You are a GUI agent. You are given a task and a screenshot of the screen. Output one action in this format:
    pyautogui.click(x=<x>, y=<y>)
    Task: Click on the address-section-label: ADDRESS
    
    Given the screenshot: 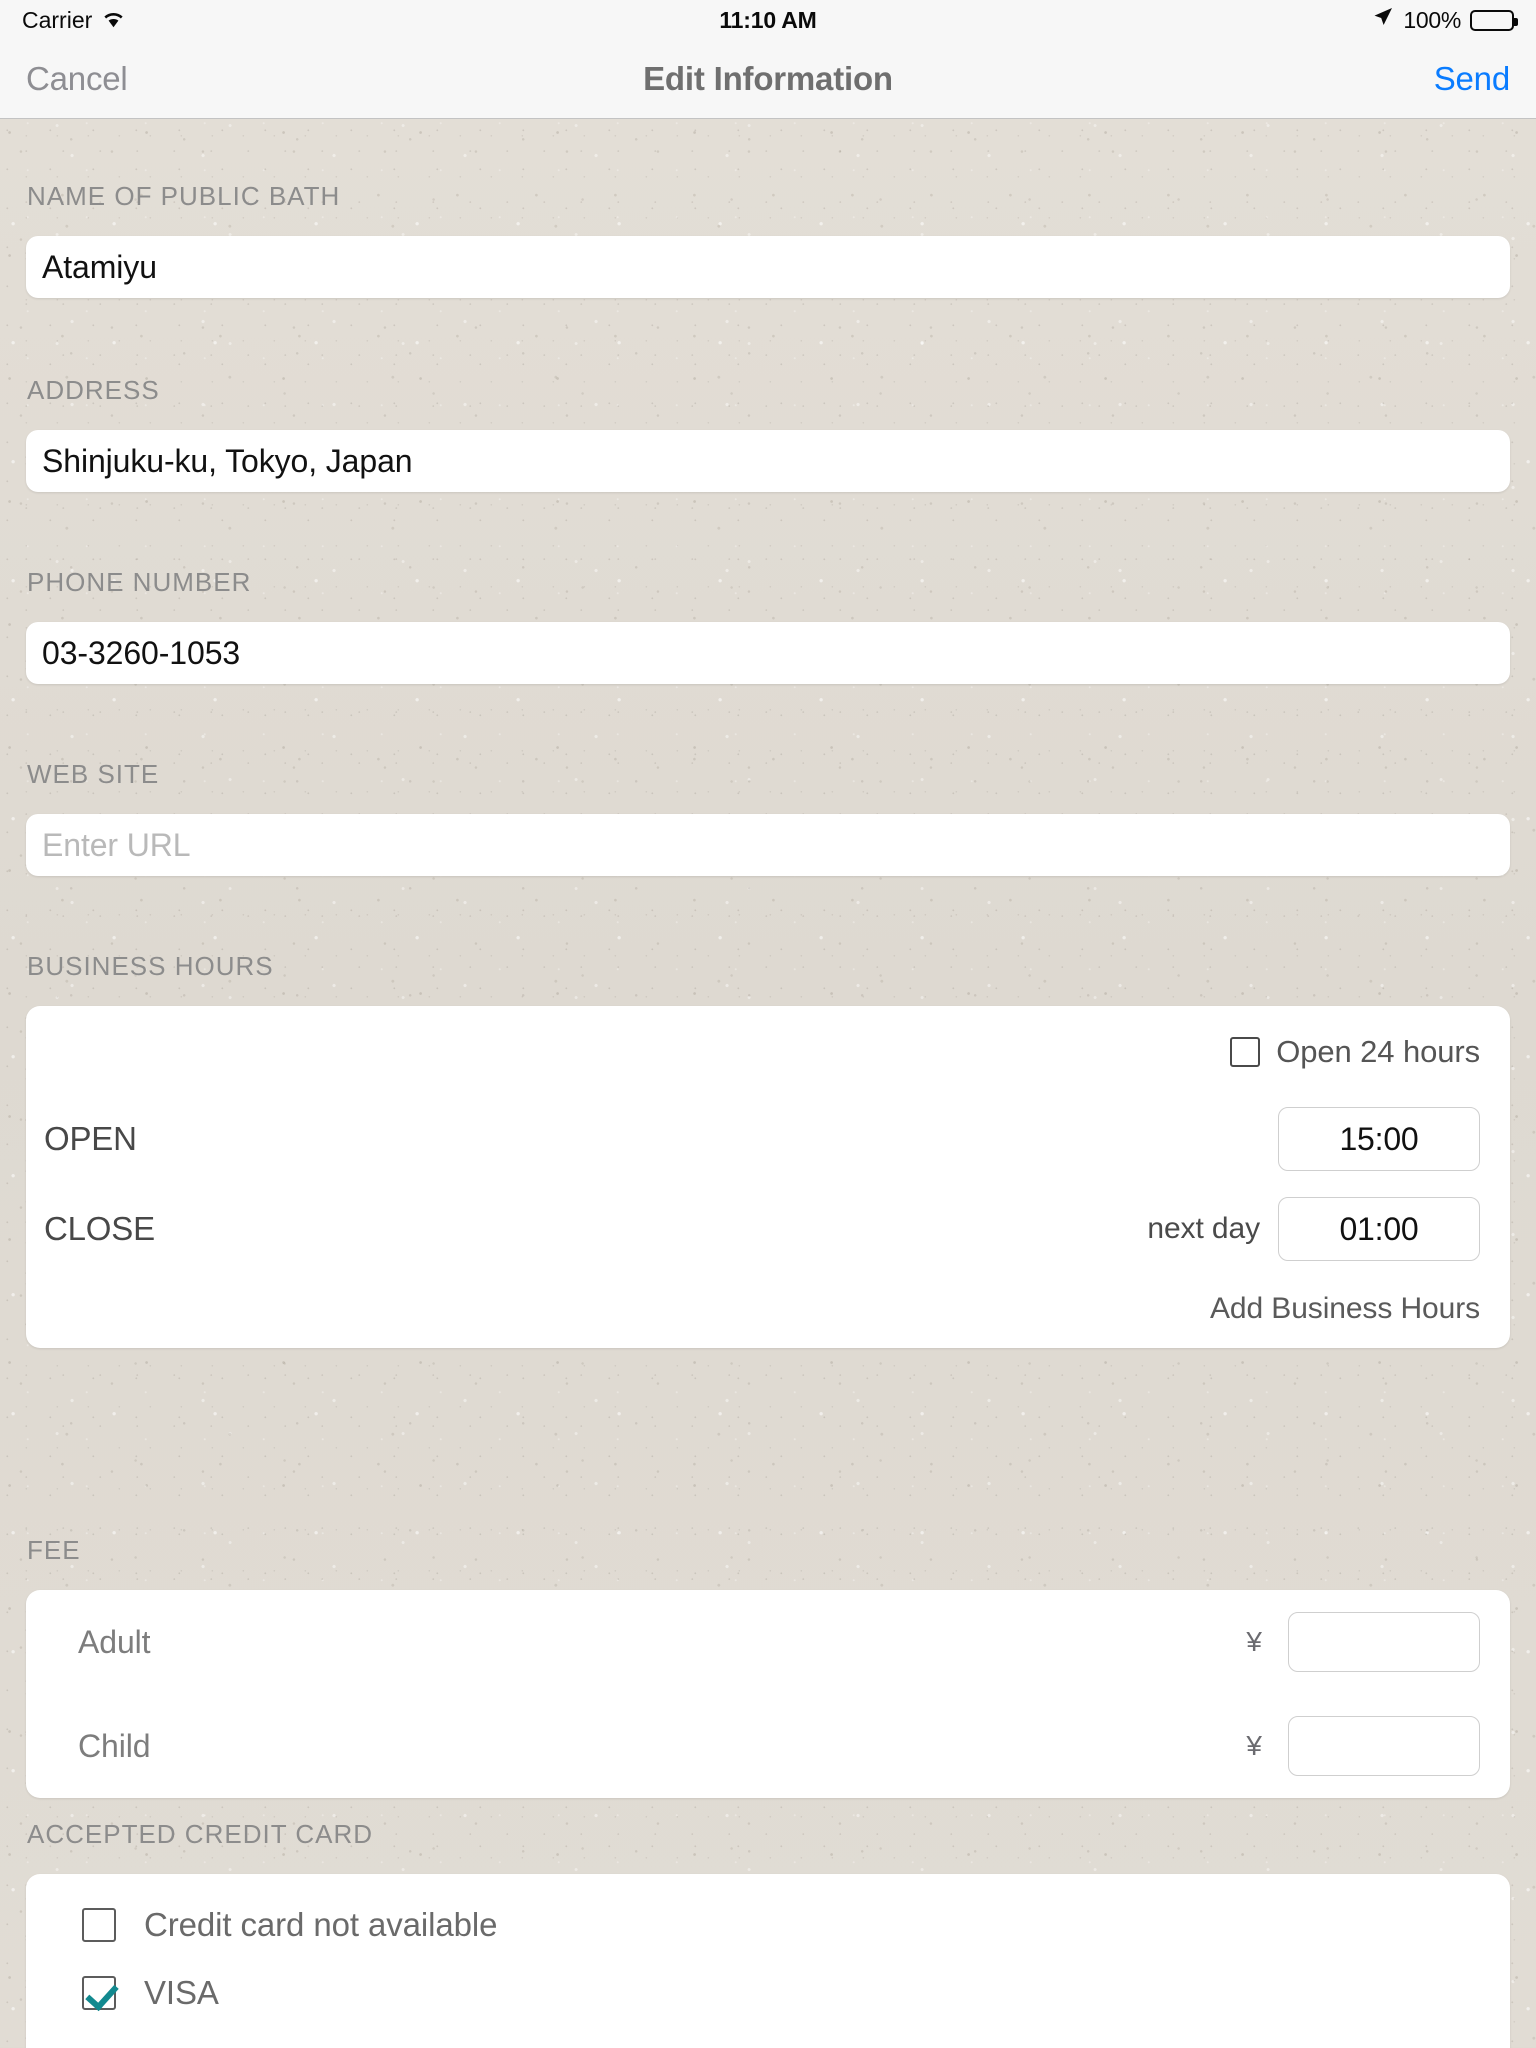 What is the action you would take?
    pyautogui.click(x=93, y=390)
    